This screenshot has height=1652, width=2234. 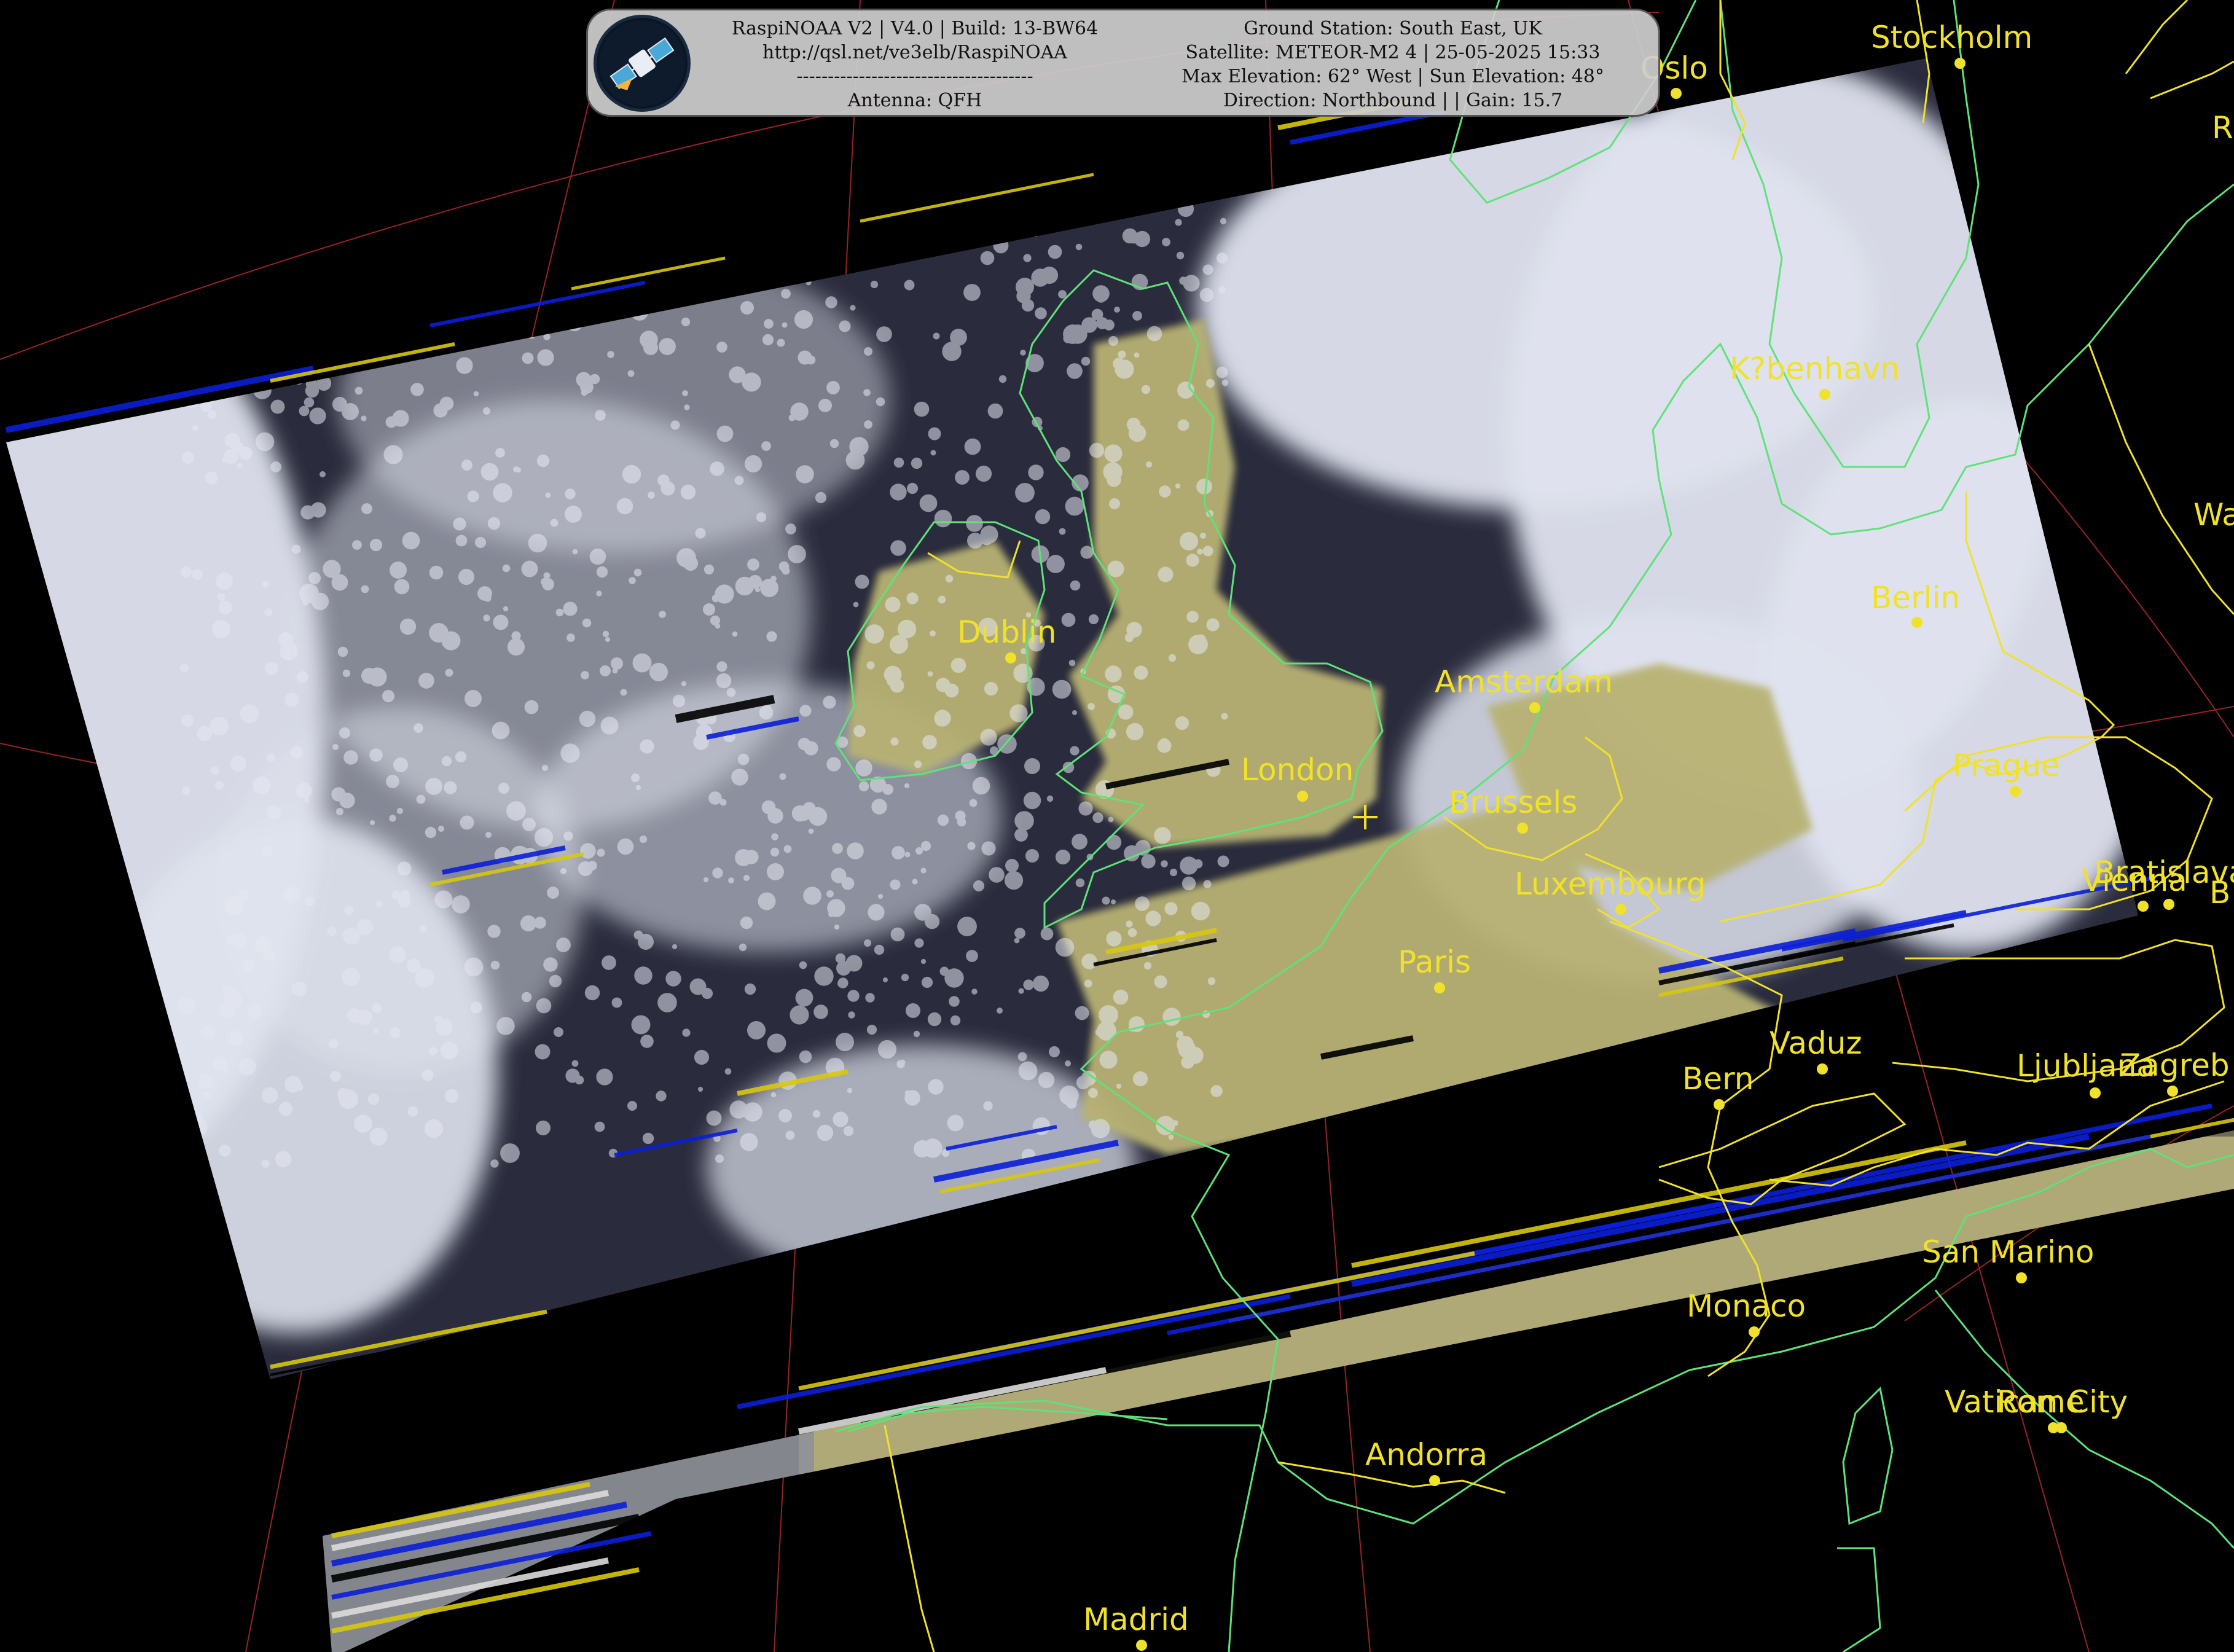 I want to click on city-label: Brussels, so click(x=1513, y=802).